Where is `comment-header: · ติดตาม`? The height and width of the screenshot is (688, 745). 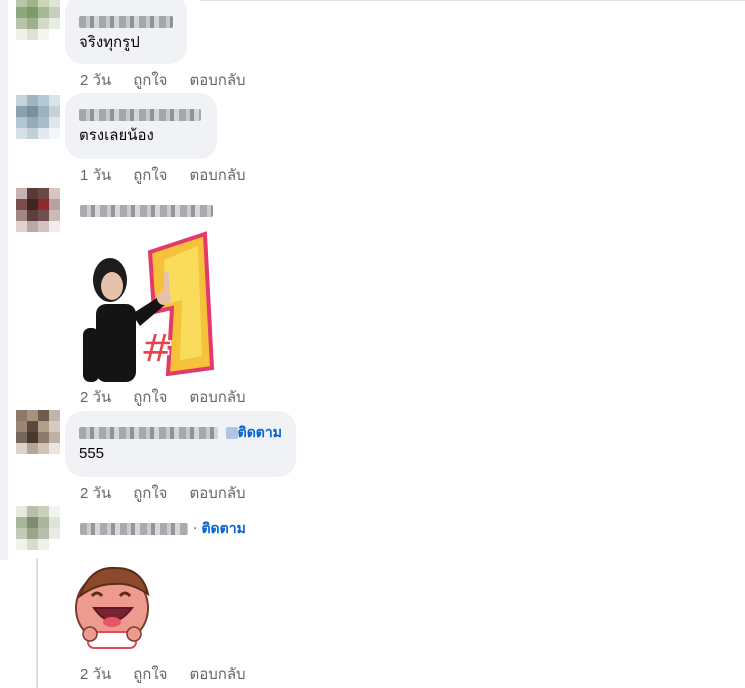
comment-header: · ติดตาม is located at coordinates (163, 529).